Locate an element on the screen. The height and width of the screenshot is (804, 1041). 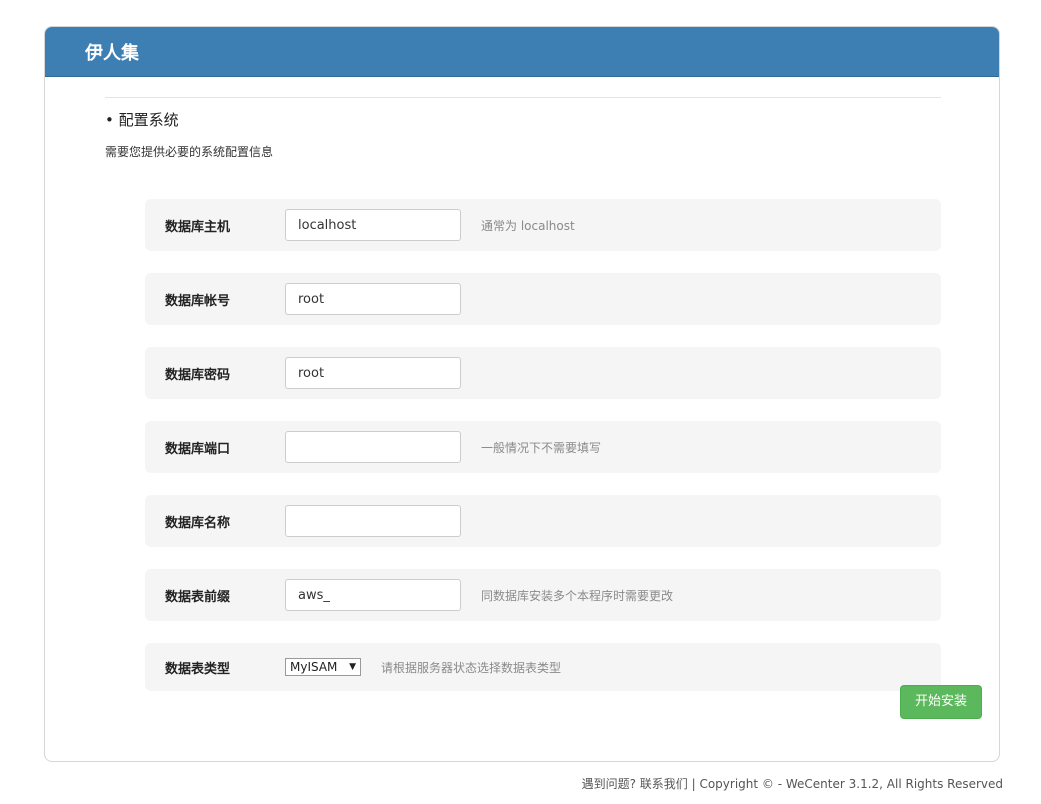
field-label: 数据库主机 is located at coordinates (198, 227).